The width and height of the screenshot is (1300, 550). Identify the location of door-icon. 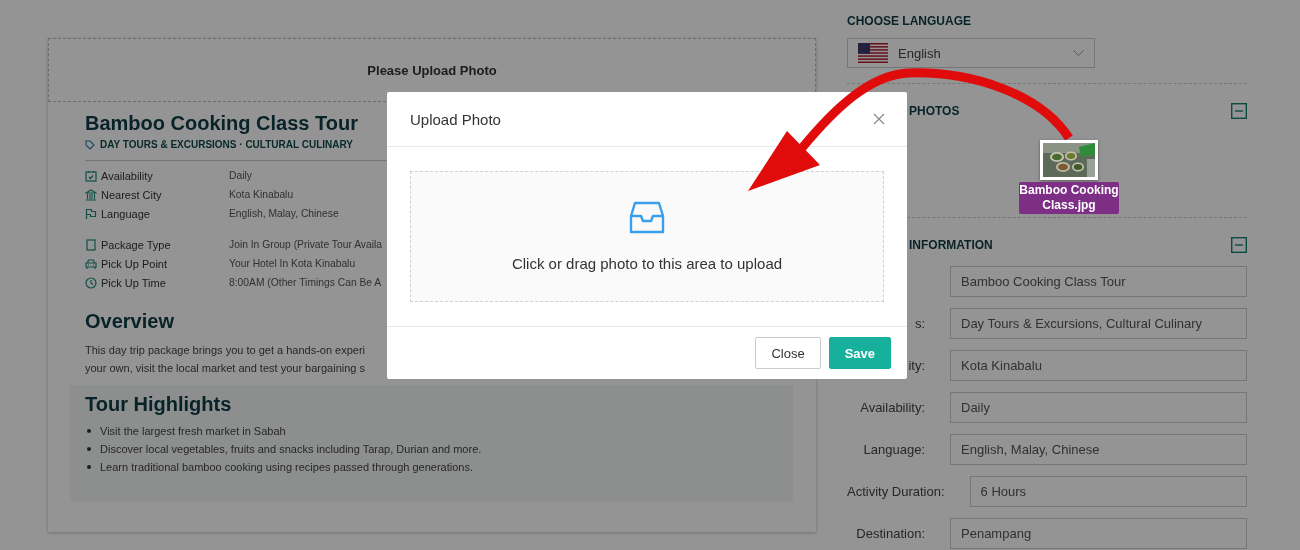
(91, 244).